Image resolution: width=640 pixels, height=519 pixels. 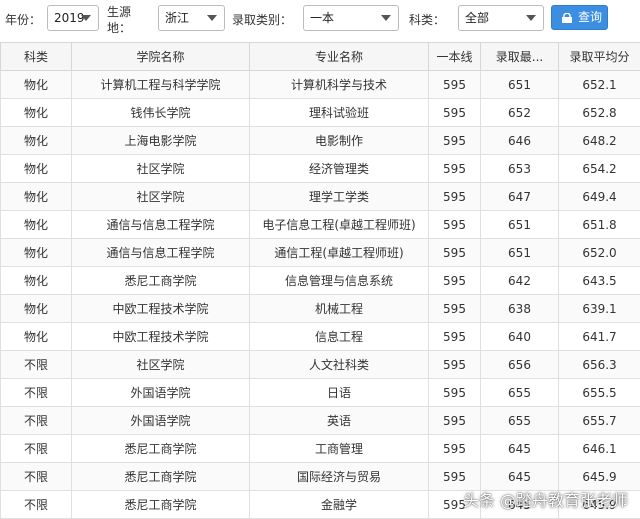 What do you see at coordinates (191, 18) in the screenshot?
I see `origin-select: 浙江` at bounding box center [191, 18].